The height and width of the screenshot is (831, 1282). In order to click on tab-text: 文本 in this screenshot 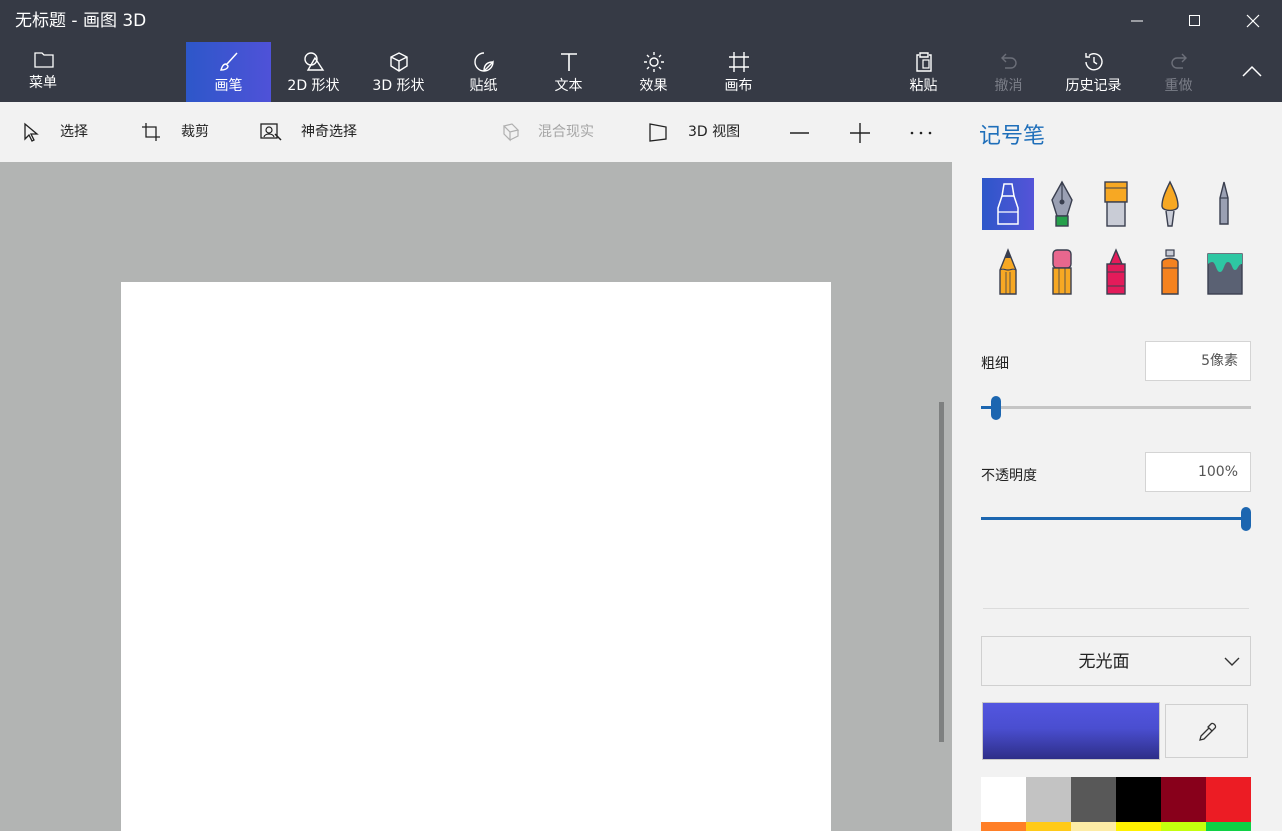, I will do `click(568, 72)`.